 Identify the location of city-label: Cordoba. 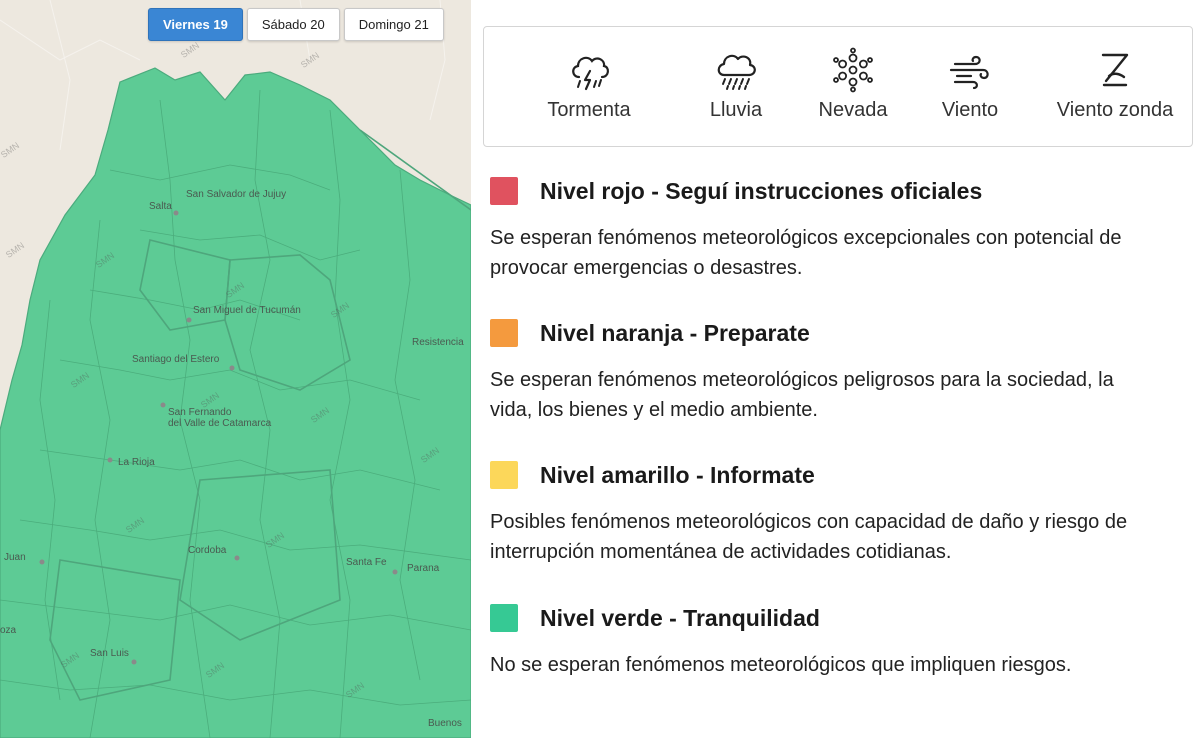
(207, 550).